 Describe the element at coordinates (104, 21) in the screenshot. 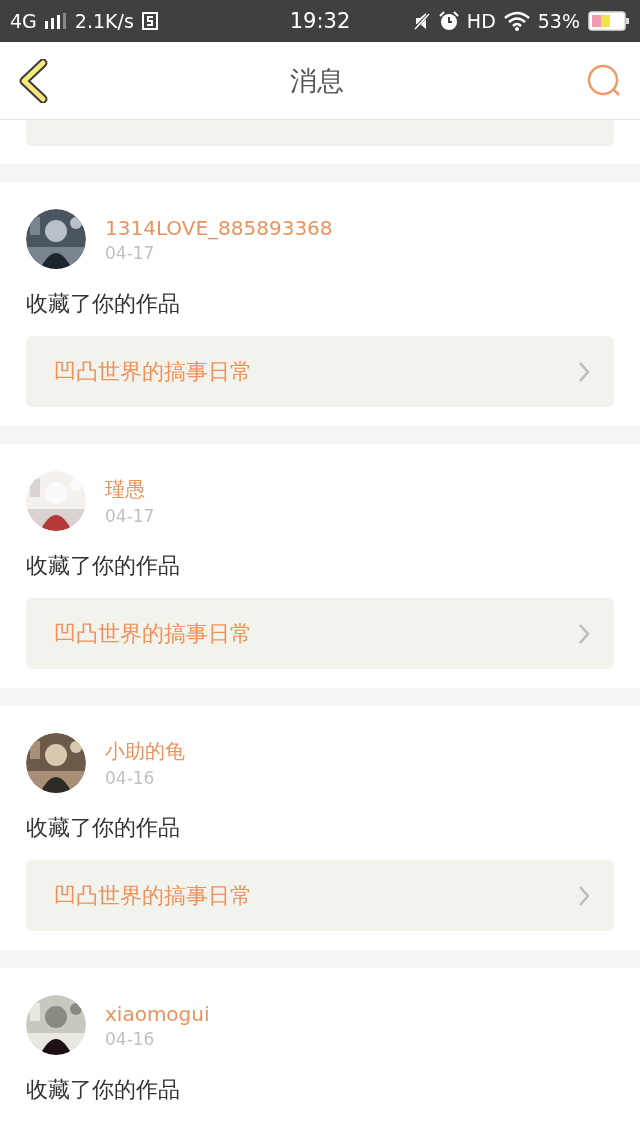

I see `network-speed: 2.1K/s` at that location.